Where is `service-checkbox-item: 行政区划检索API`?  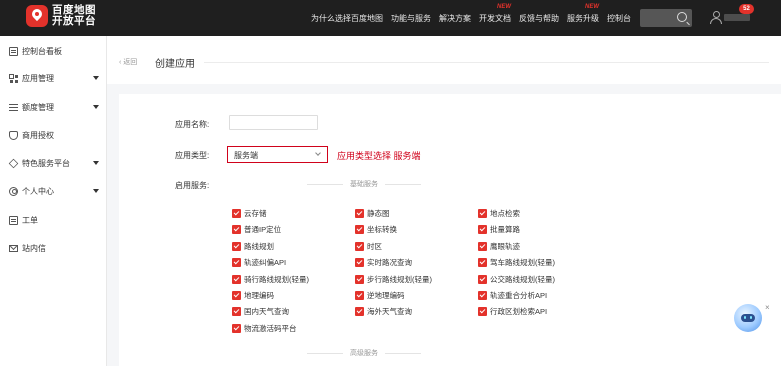
service-checkbox-item: 行政区划检索API is located at coordinates (512, 311).